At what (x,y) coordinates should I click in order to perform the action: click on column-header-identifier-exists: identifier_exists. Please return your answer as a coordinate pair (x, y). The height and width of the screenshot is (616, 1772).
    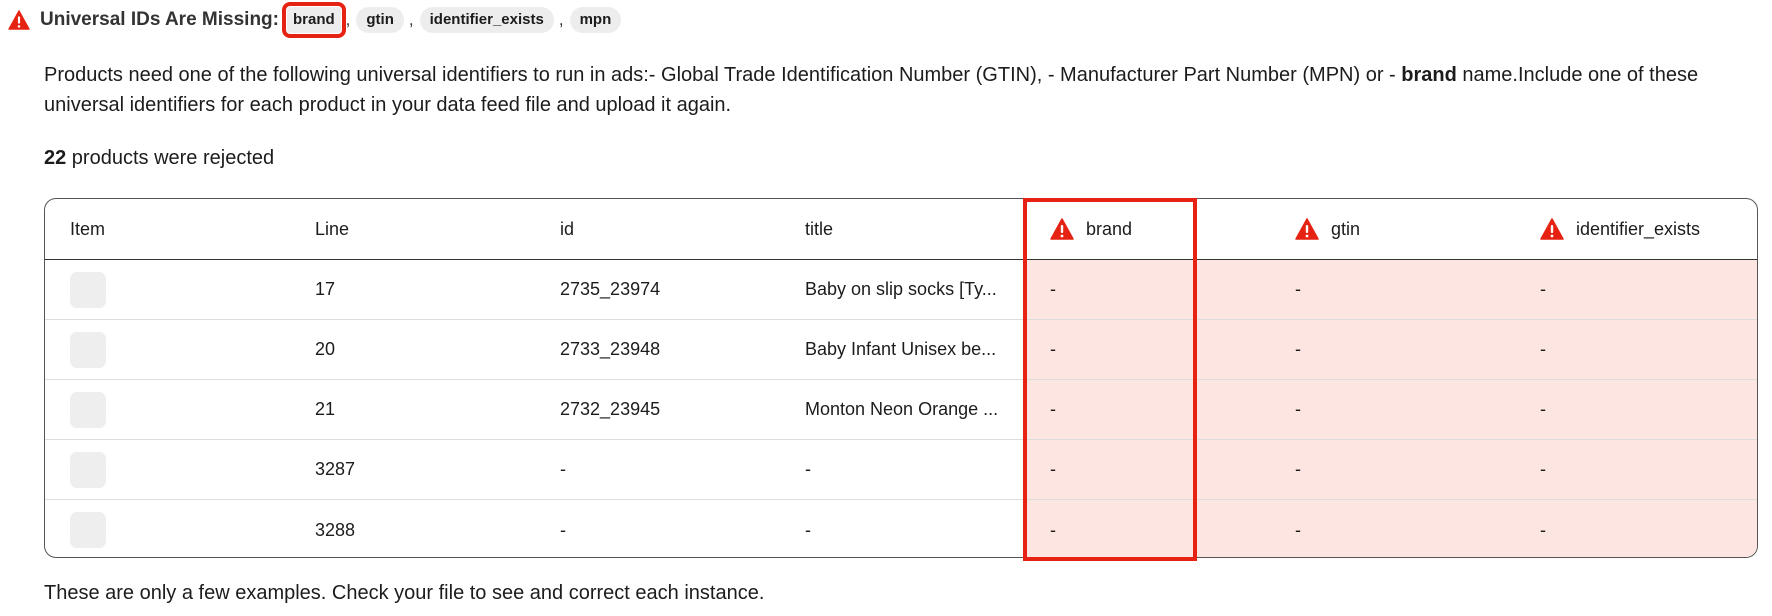
    Looking at the image, I should click on (1636, 229).